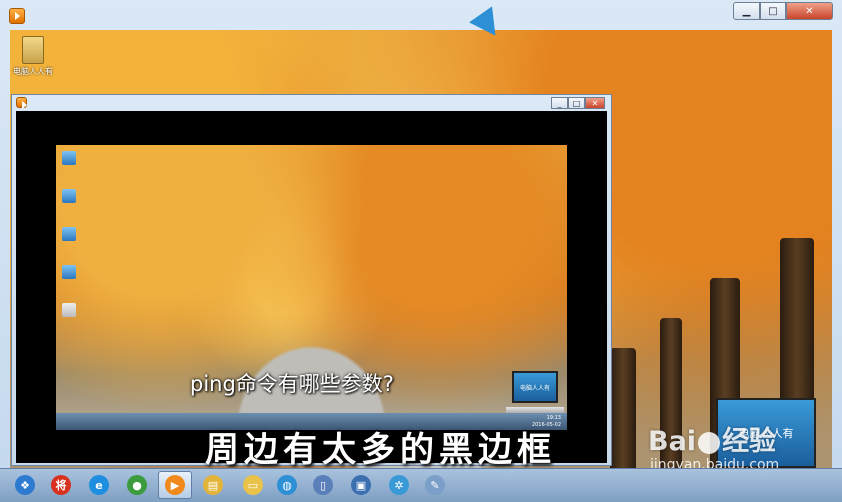 The width and height of the screenshot is (842, 502). Describe the element at coordinates (535, 387) in the screenshot. I see `mini-laptop-screen: 电脑人人有` at that location.